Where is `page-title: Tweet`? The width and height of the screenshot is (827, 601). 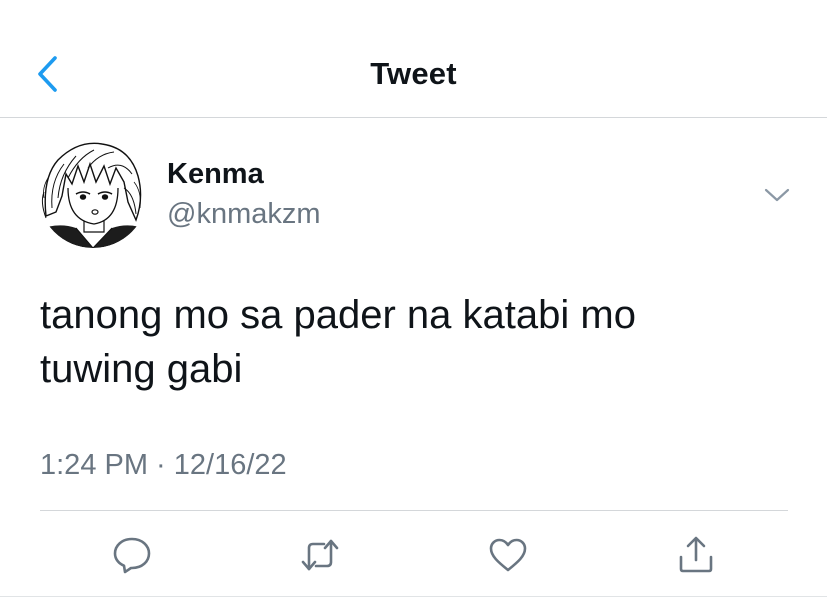
page-title: Tweet is located at coordinates (413, 73).